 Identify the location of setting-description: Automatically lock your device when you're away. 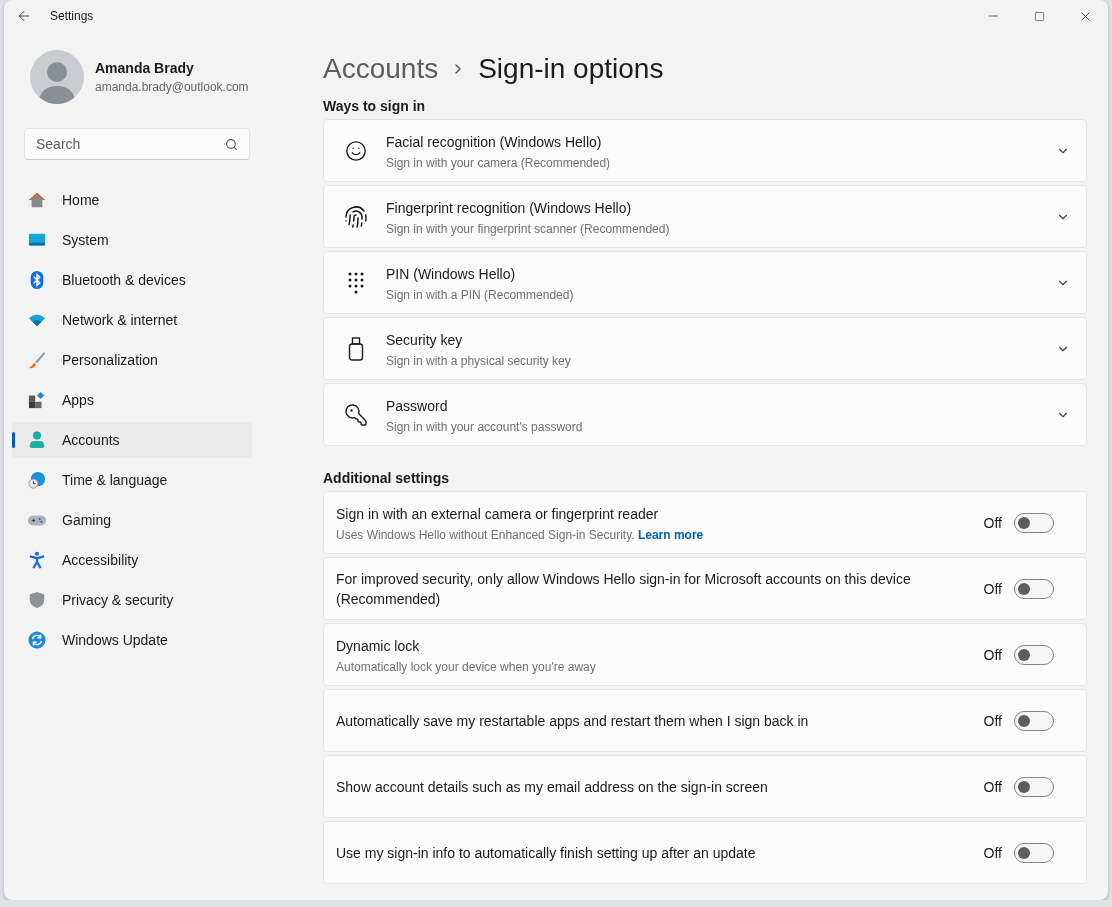
(466, 666).